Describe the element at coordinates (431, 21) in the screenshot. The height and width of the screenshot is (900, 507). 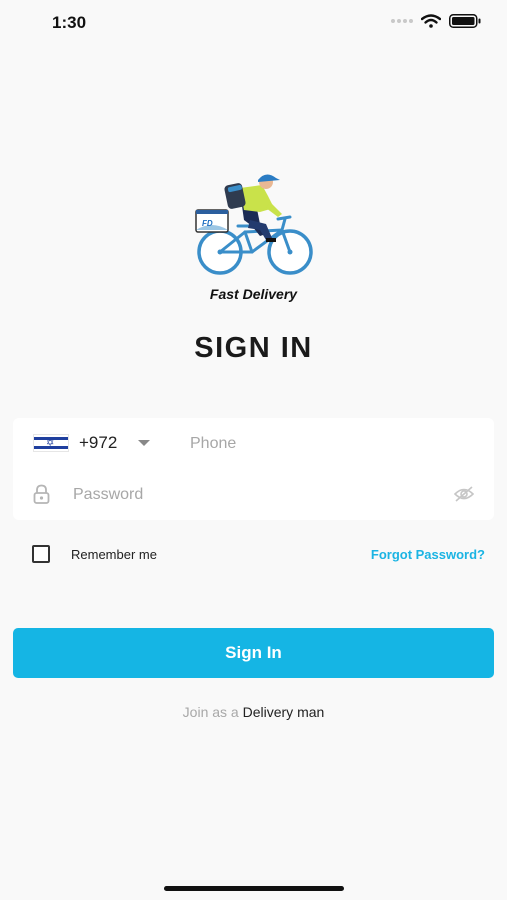
I see `wifi-icon` at that location.